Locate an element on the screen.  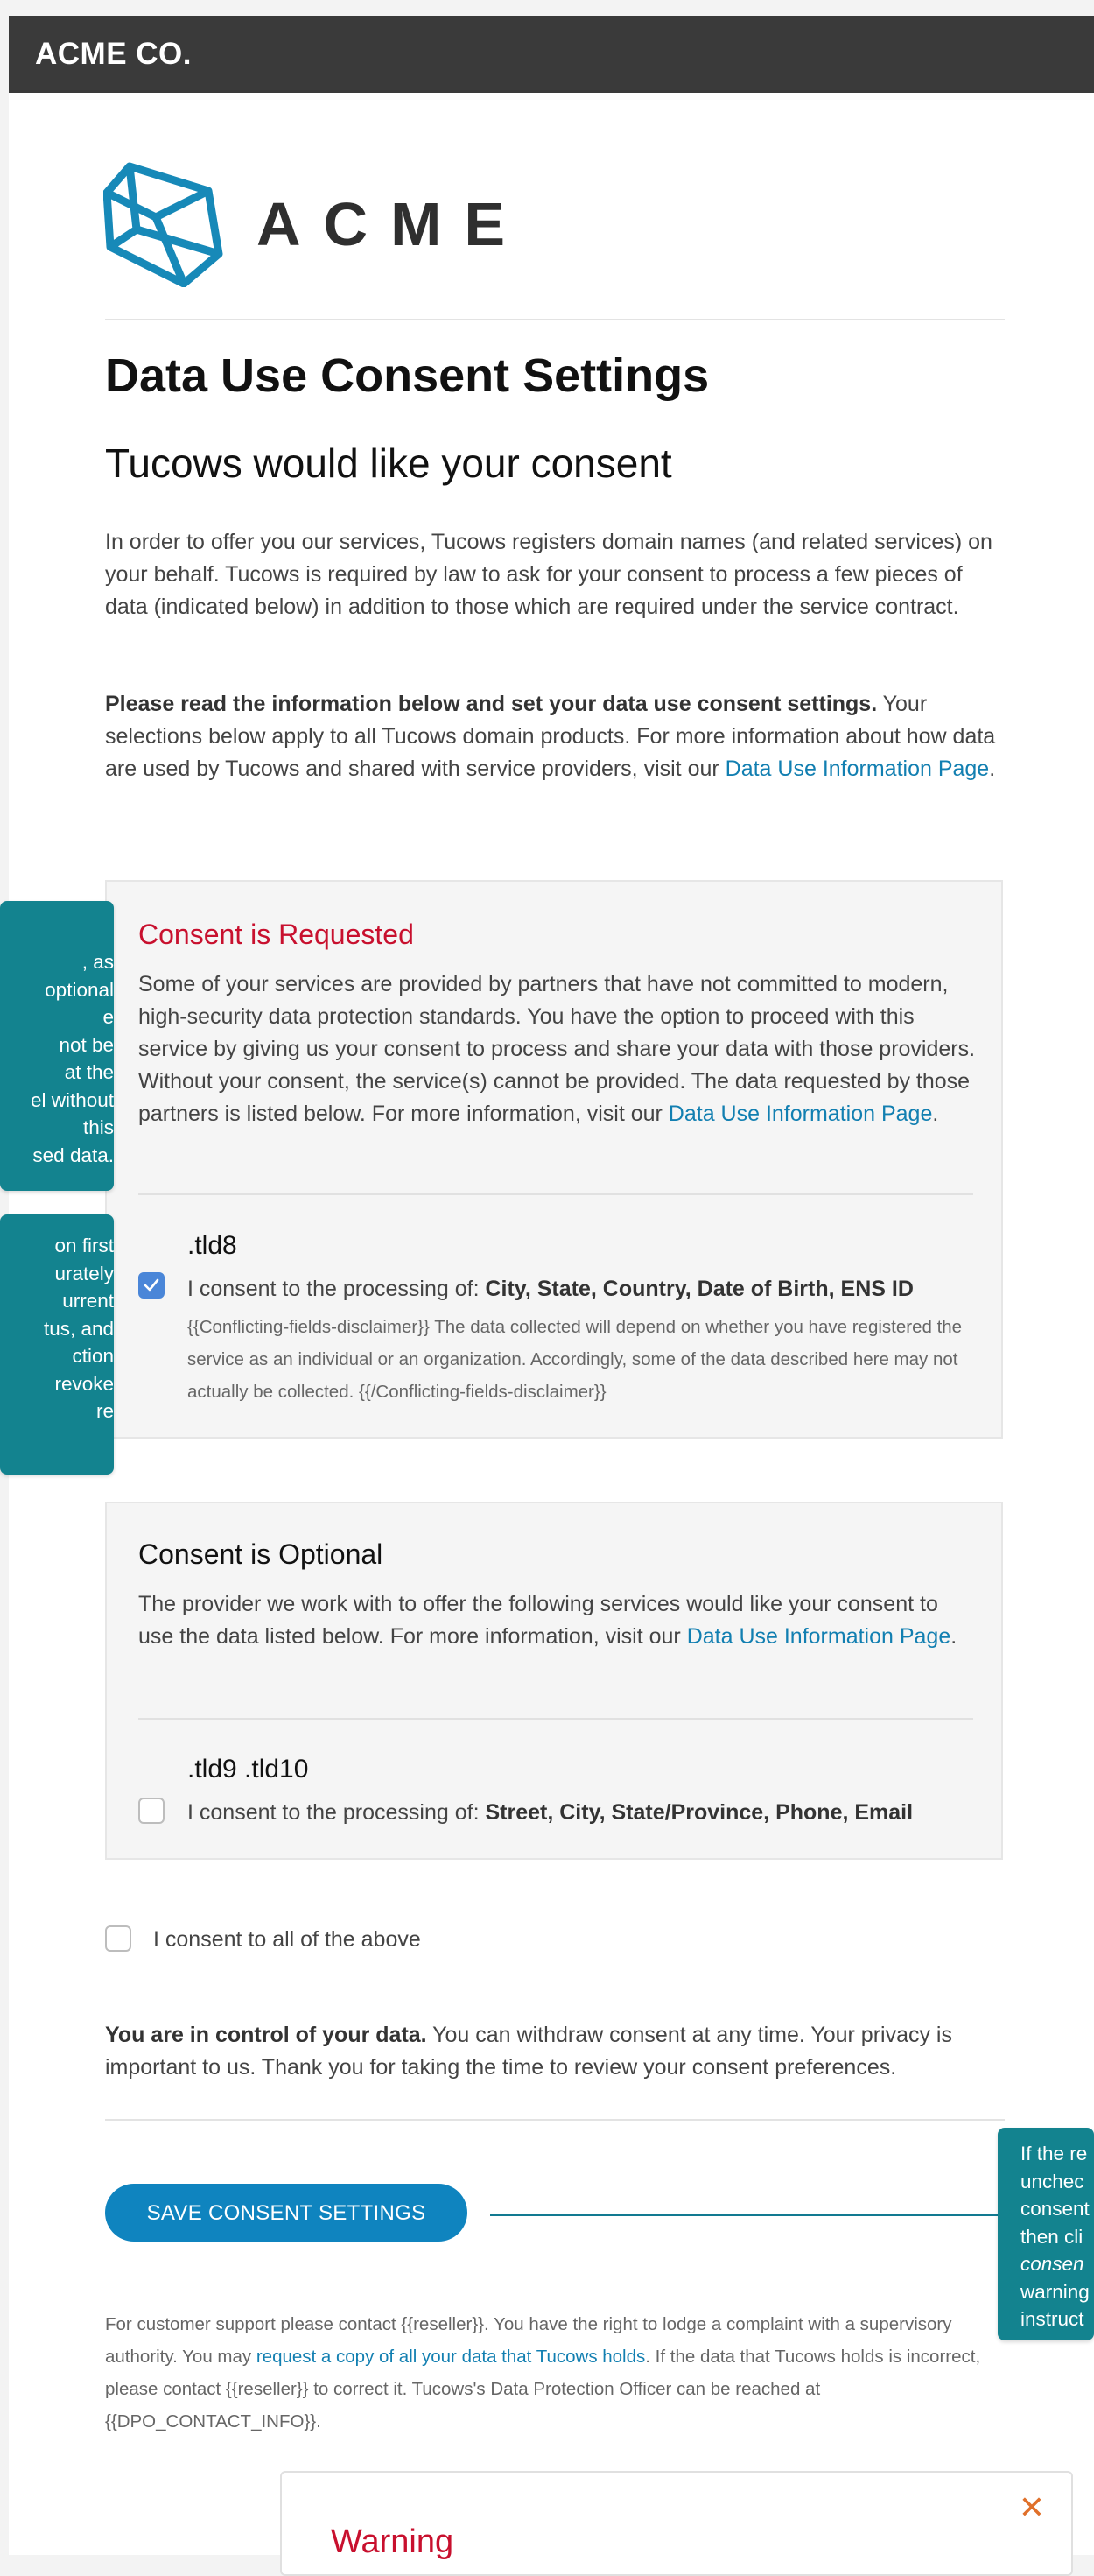
page-subtitle: Tucows would like your consent is located at coordinates (389, 463).